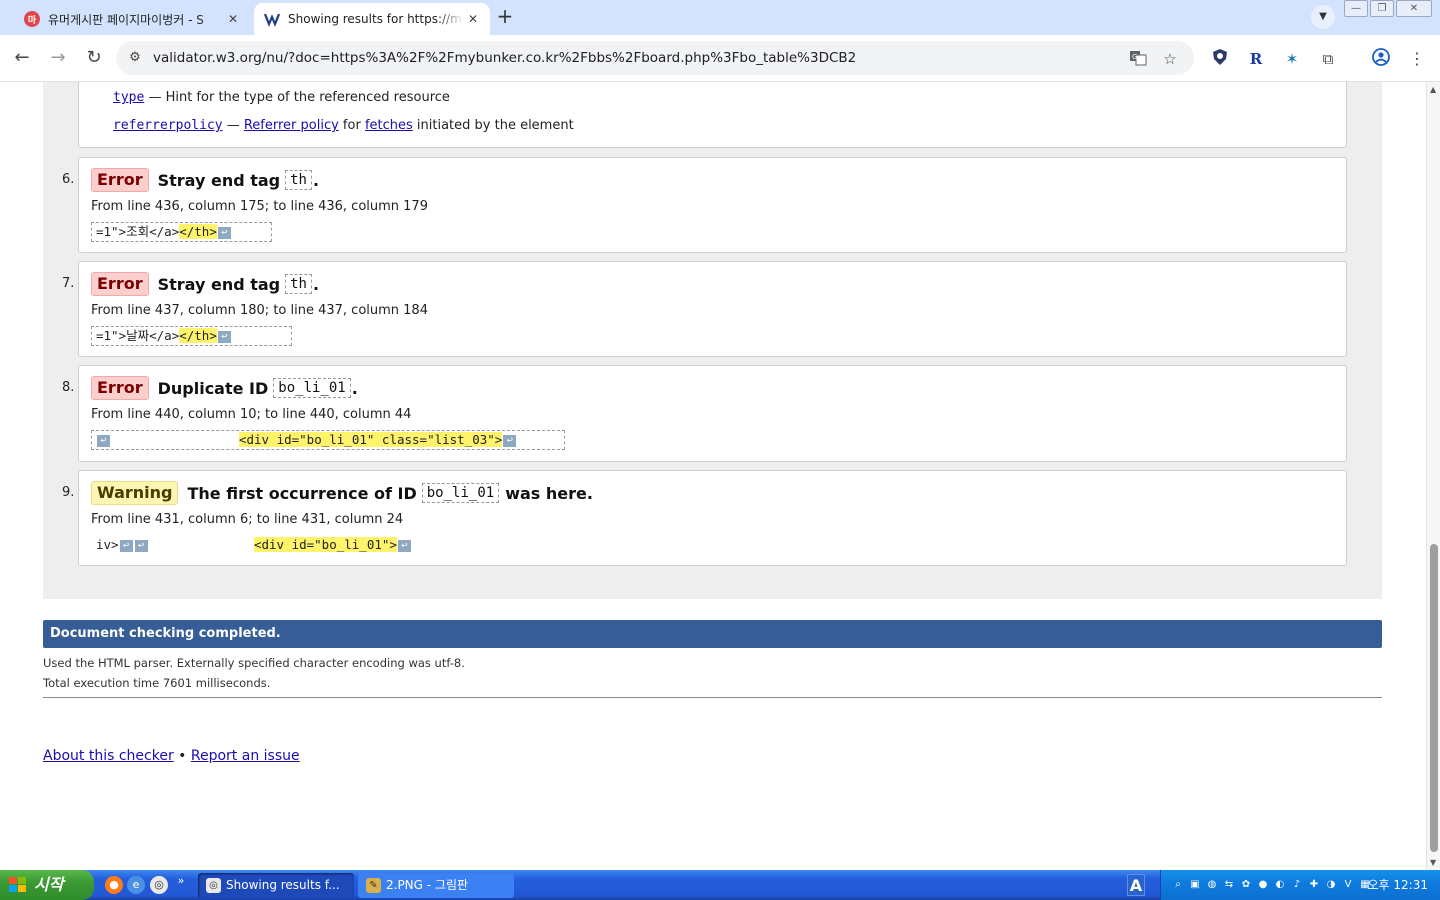  What do you see at coordinates (376, 19) in the screenshot?
I see `tab-title: Showing results for https://my` at bounding box center [376, 19].